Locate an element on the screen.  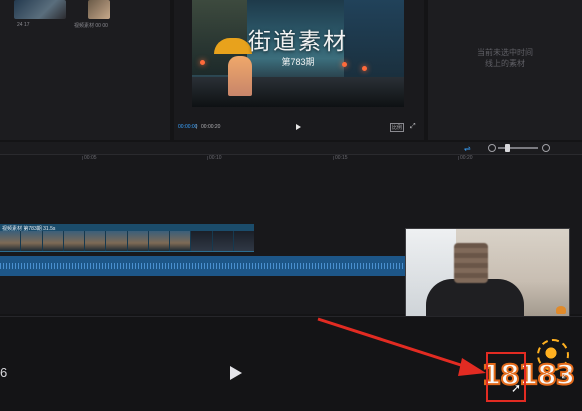
webcam-person-head is located at coordinates (471, 263).